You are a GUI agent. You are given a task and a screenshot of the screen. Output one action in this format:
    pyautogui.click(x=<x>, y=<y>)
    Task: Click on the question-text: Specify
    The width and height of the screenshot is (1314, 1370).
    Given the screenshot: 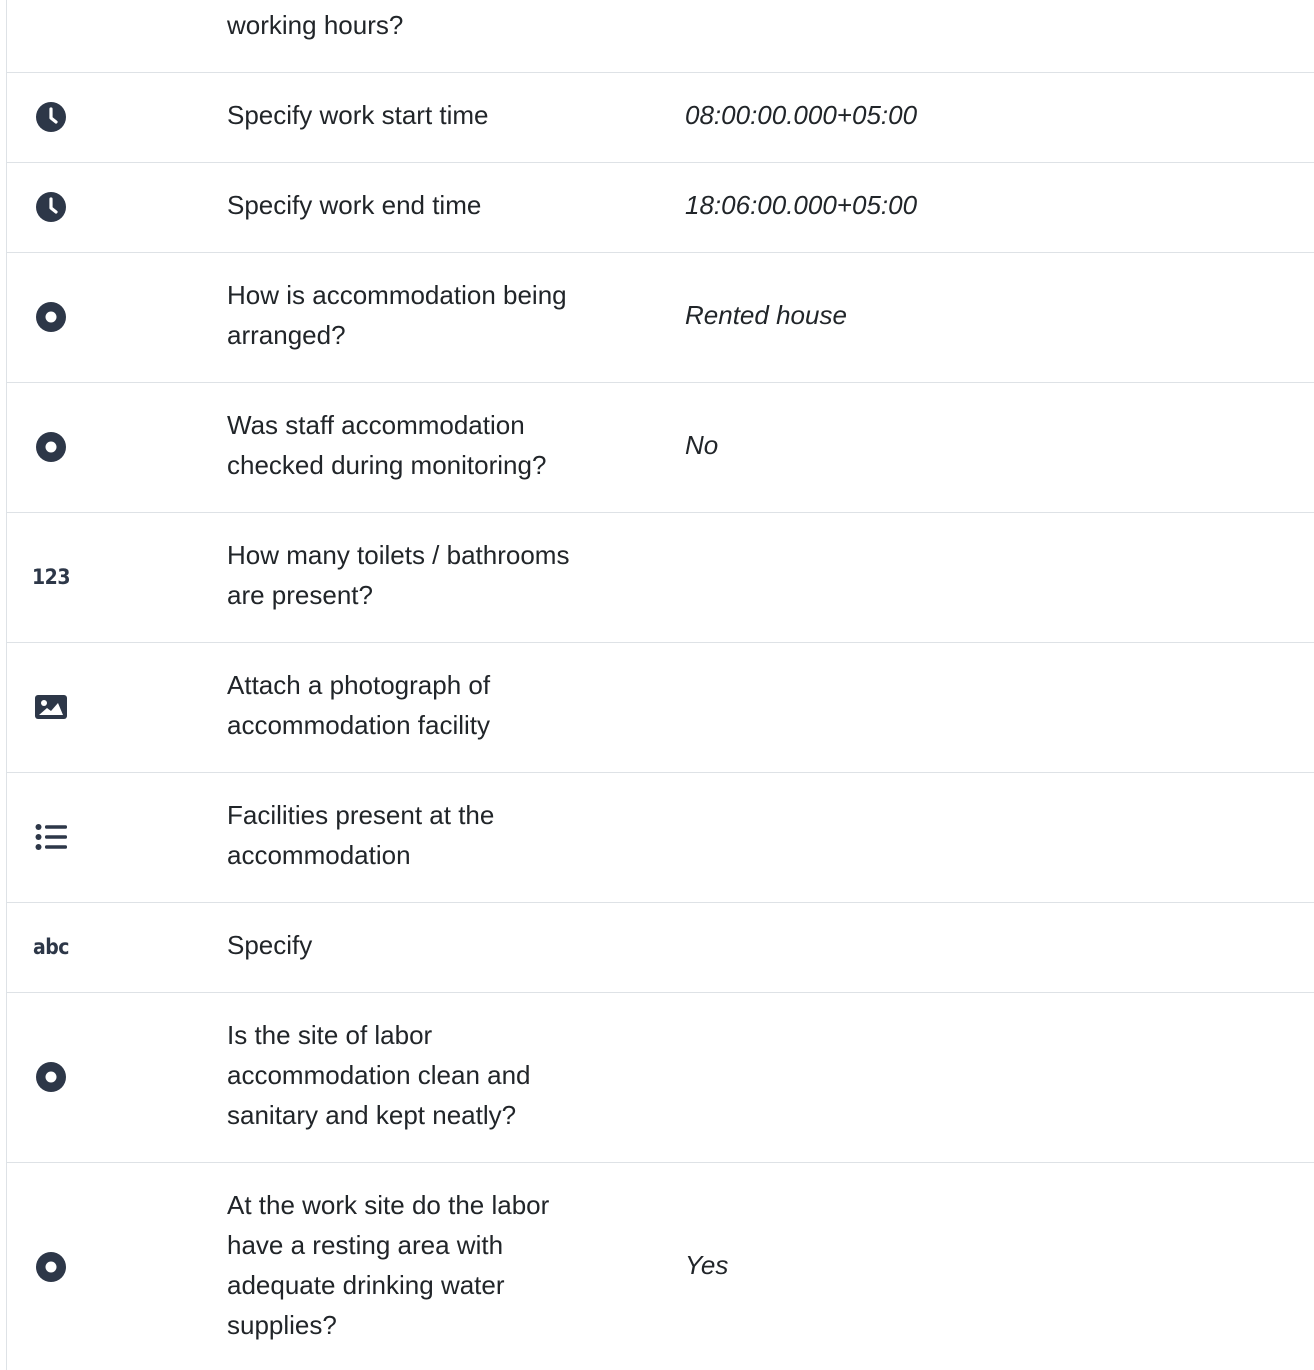 What is the action you would take?
    pyautogui.click(x=270, y=945)
    